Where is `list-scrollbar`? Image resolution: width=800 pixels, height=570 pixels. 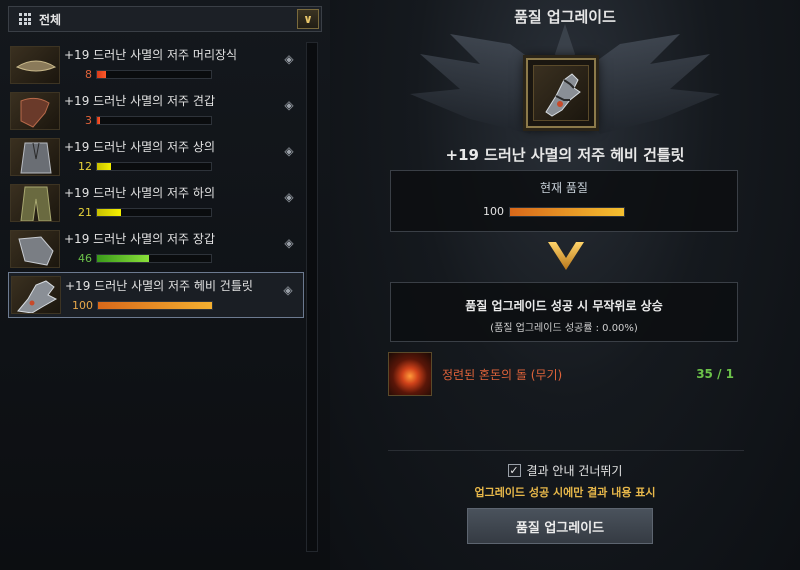
list-scrollbar is located at coordinates (312, 297).